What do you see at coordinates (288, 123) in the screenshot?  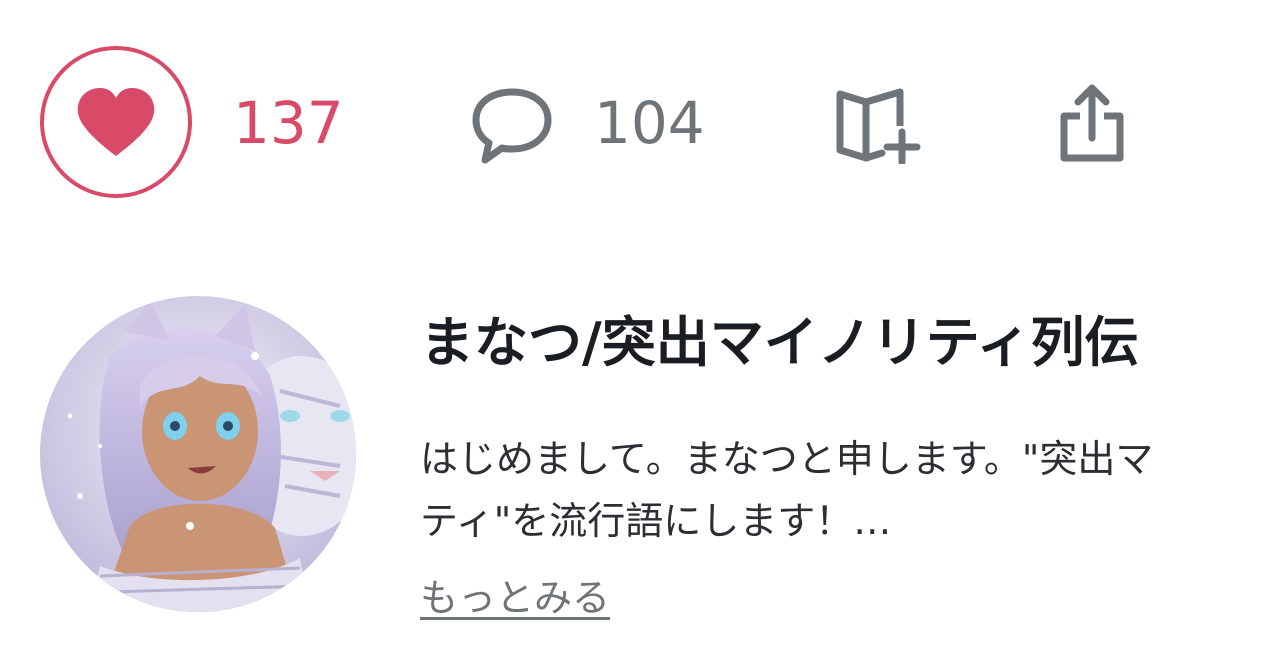 I see `like-count: 137` at bounding box center [288, 123].